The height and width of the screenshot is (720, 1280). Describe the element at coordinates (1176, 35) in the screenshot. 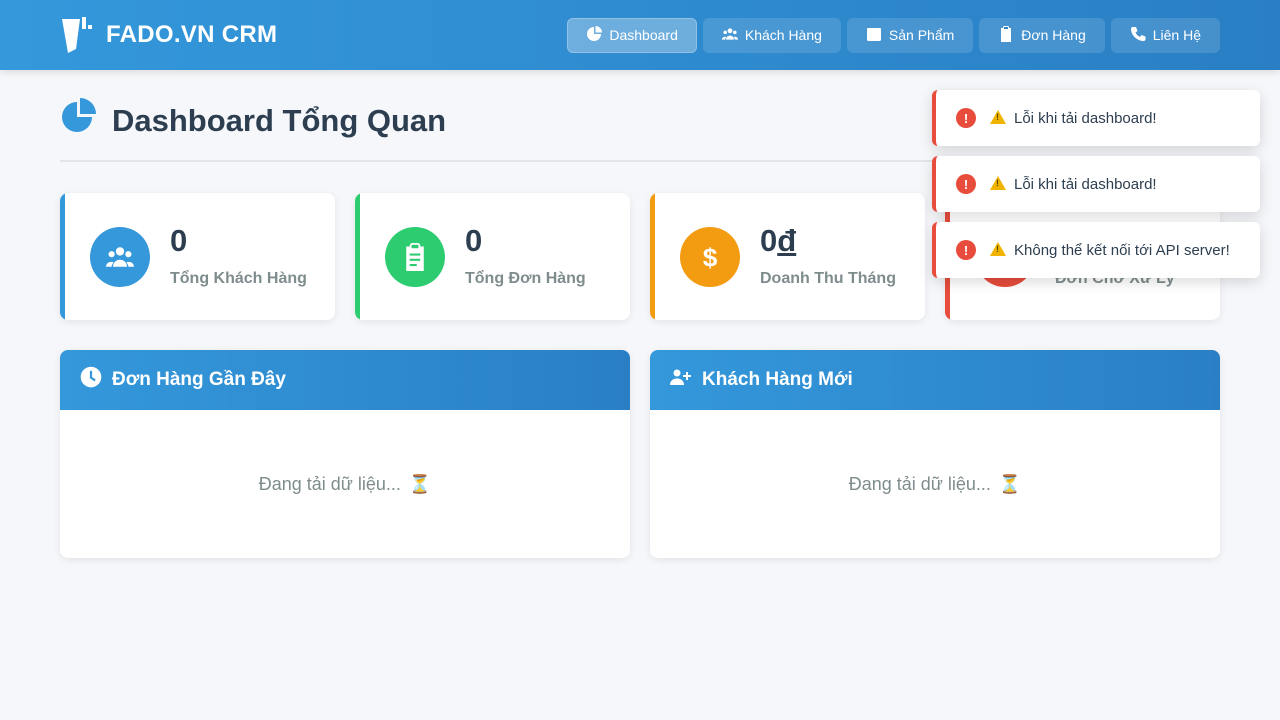

I see `nav-label: Liên Hệ` at that location.